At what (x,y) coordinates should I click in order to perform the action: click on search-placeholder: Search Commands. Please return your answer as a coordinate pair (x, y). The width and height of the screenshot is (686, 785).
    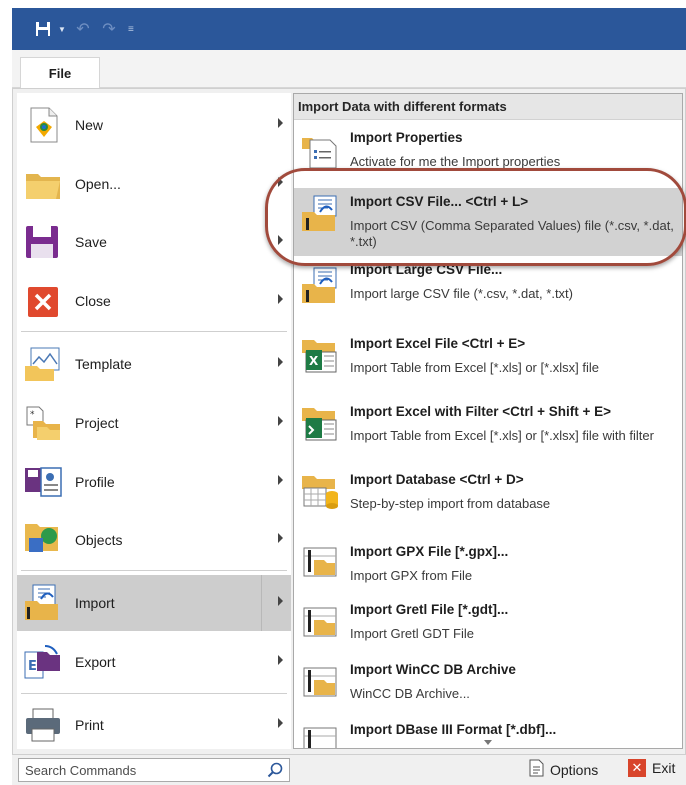
    Looking at the image, I should click on (81, 770).